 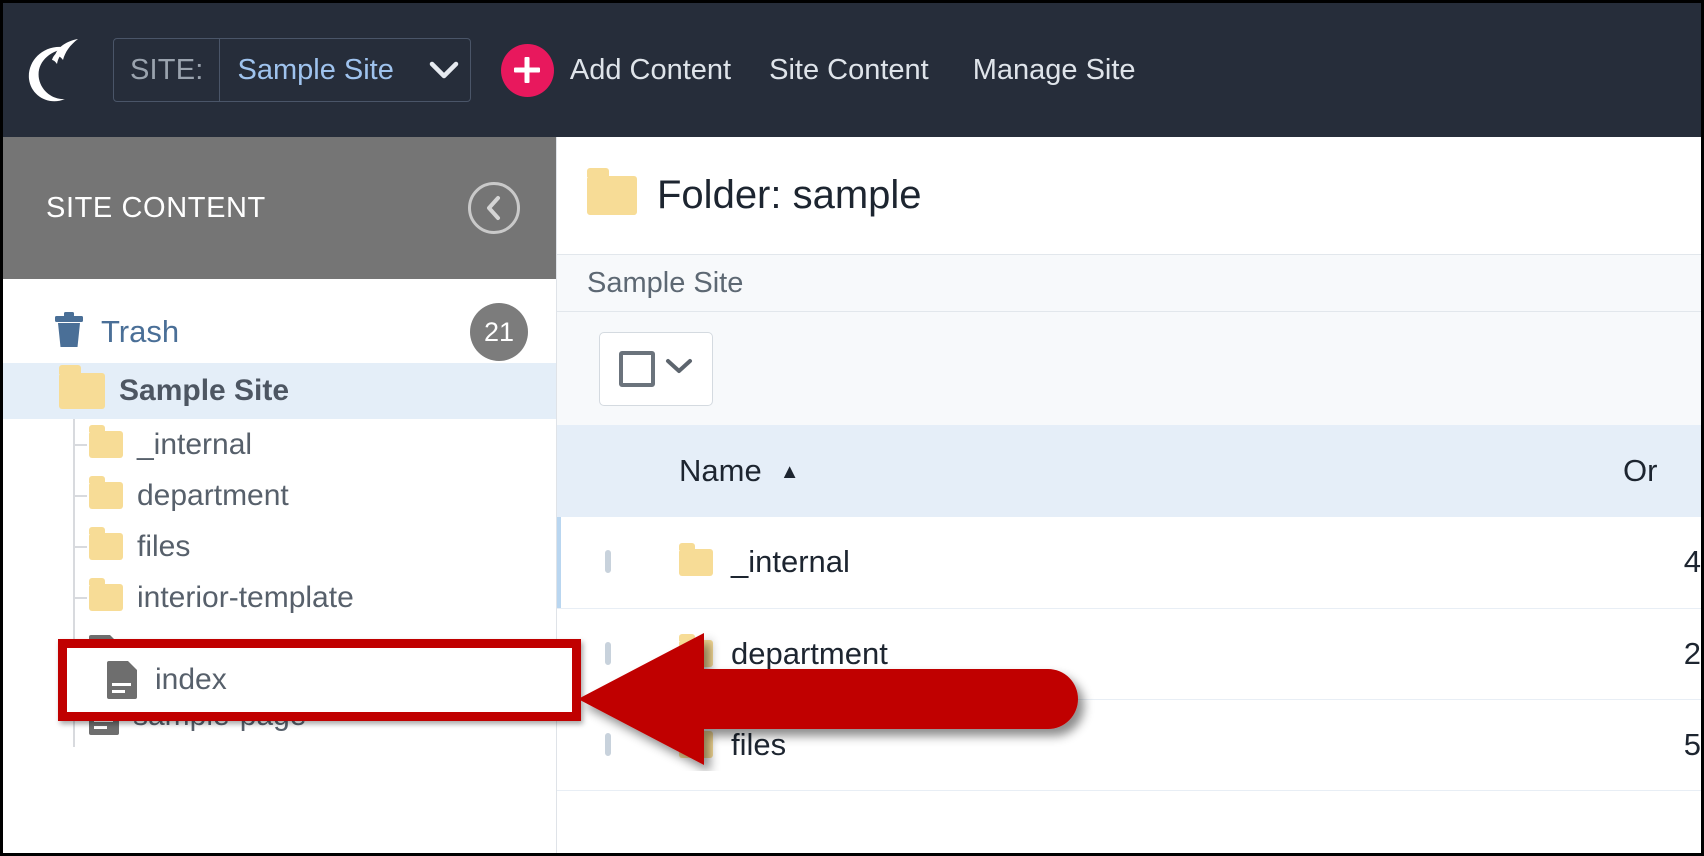 I want to click on sidebar-item-label: department, so click(x=213, y=495).